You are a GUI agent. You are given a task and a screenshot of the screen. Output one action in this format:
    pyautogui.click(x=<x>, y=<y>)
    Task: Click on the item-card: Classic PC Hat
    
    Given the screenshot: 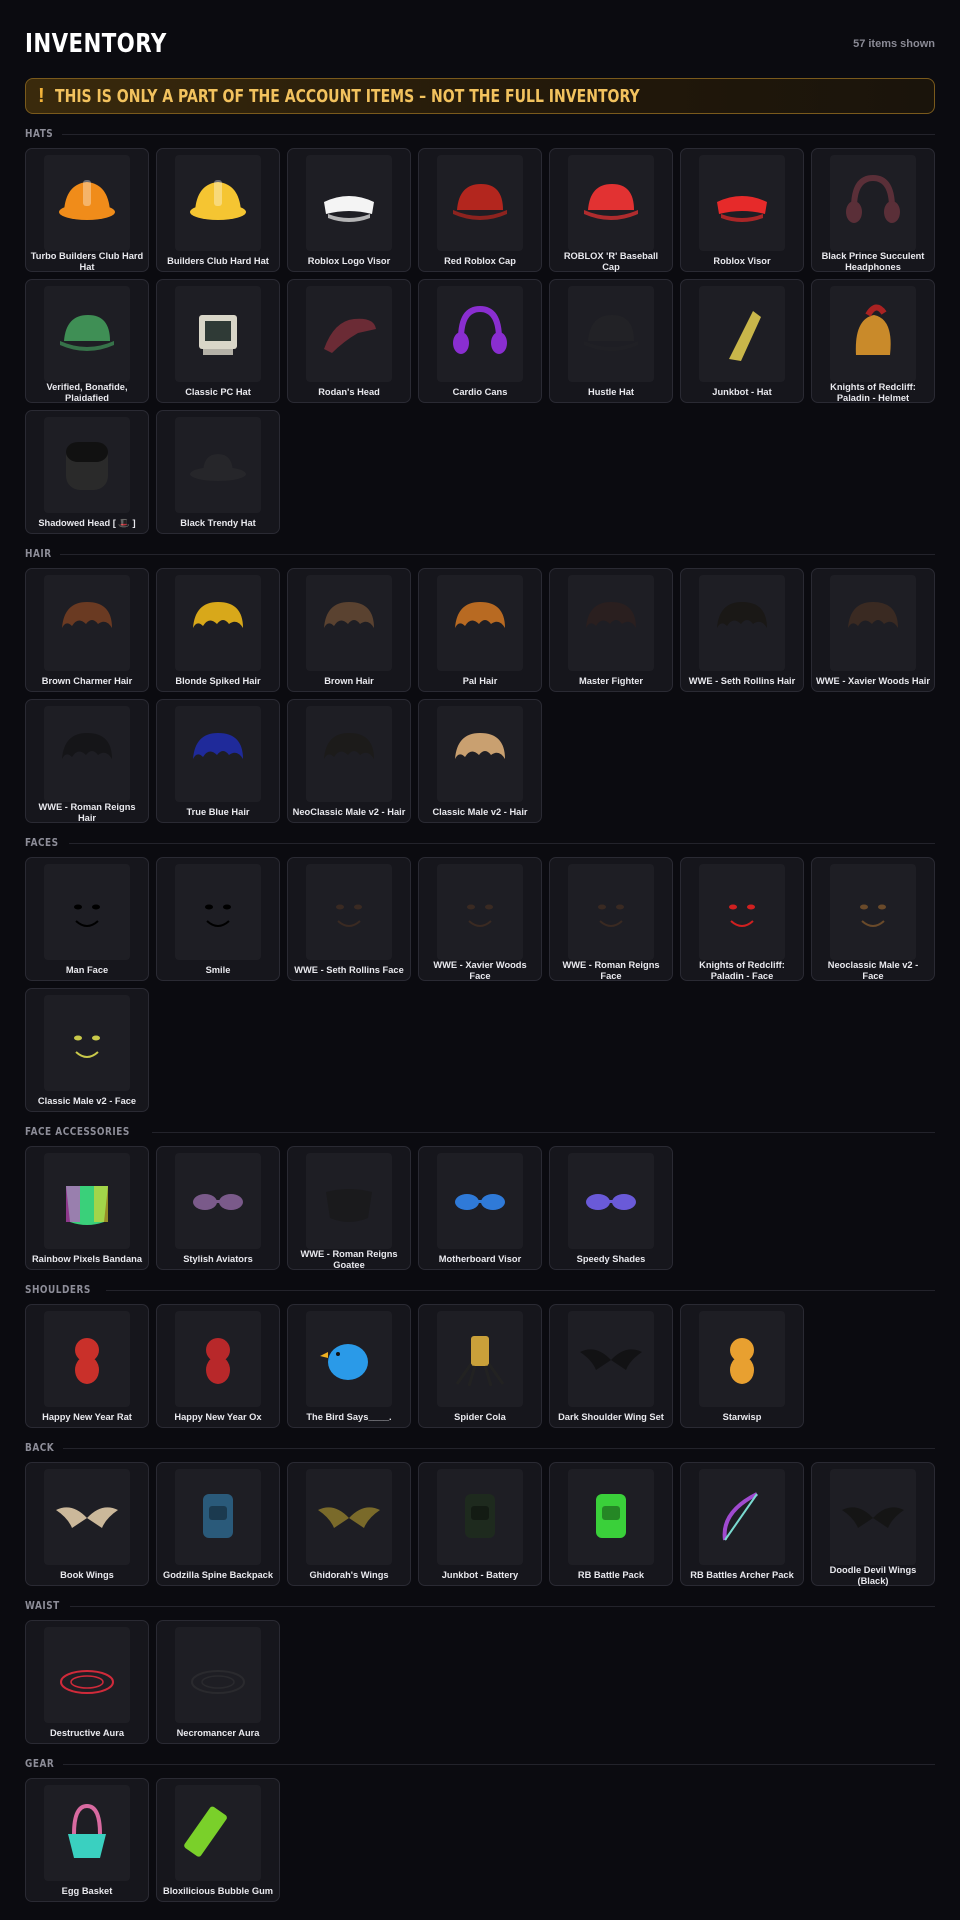 What is the action you would take?
    pyautogui.click(x=218, y=341)
    